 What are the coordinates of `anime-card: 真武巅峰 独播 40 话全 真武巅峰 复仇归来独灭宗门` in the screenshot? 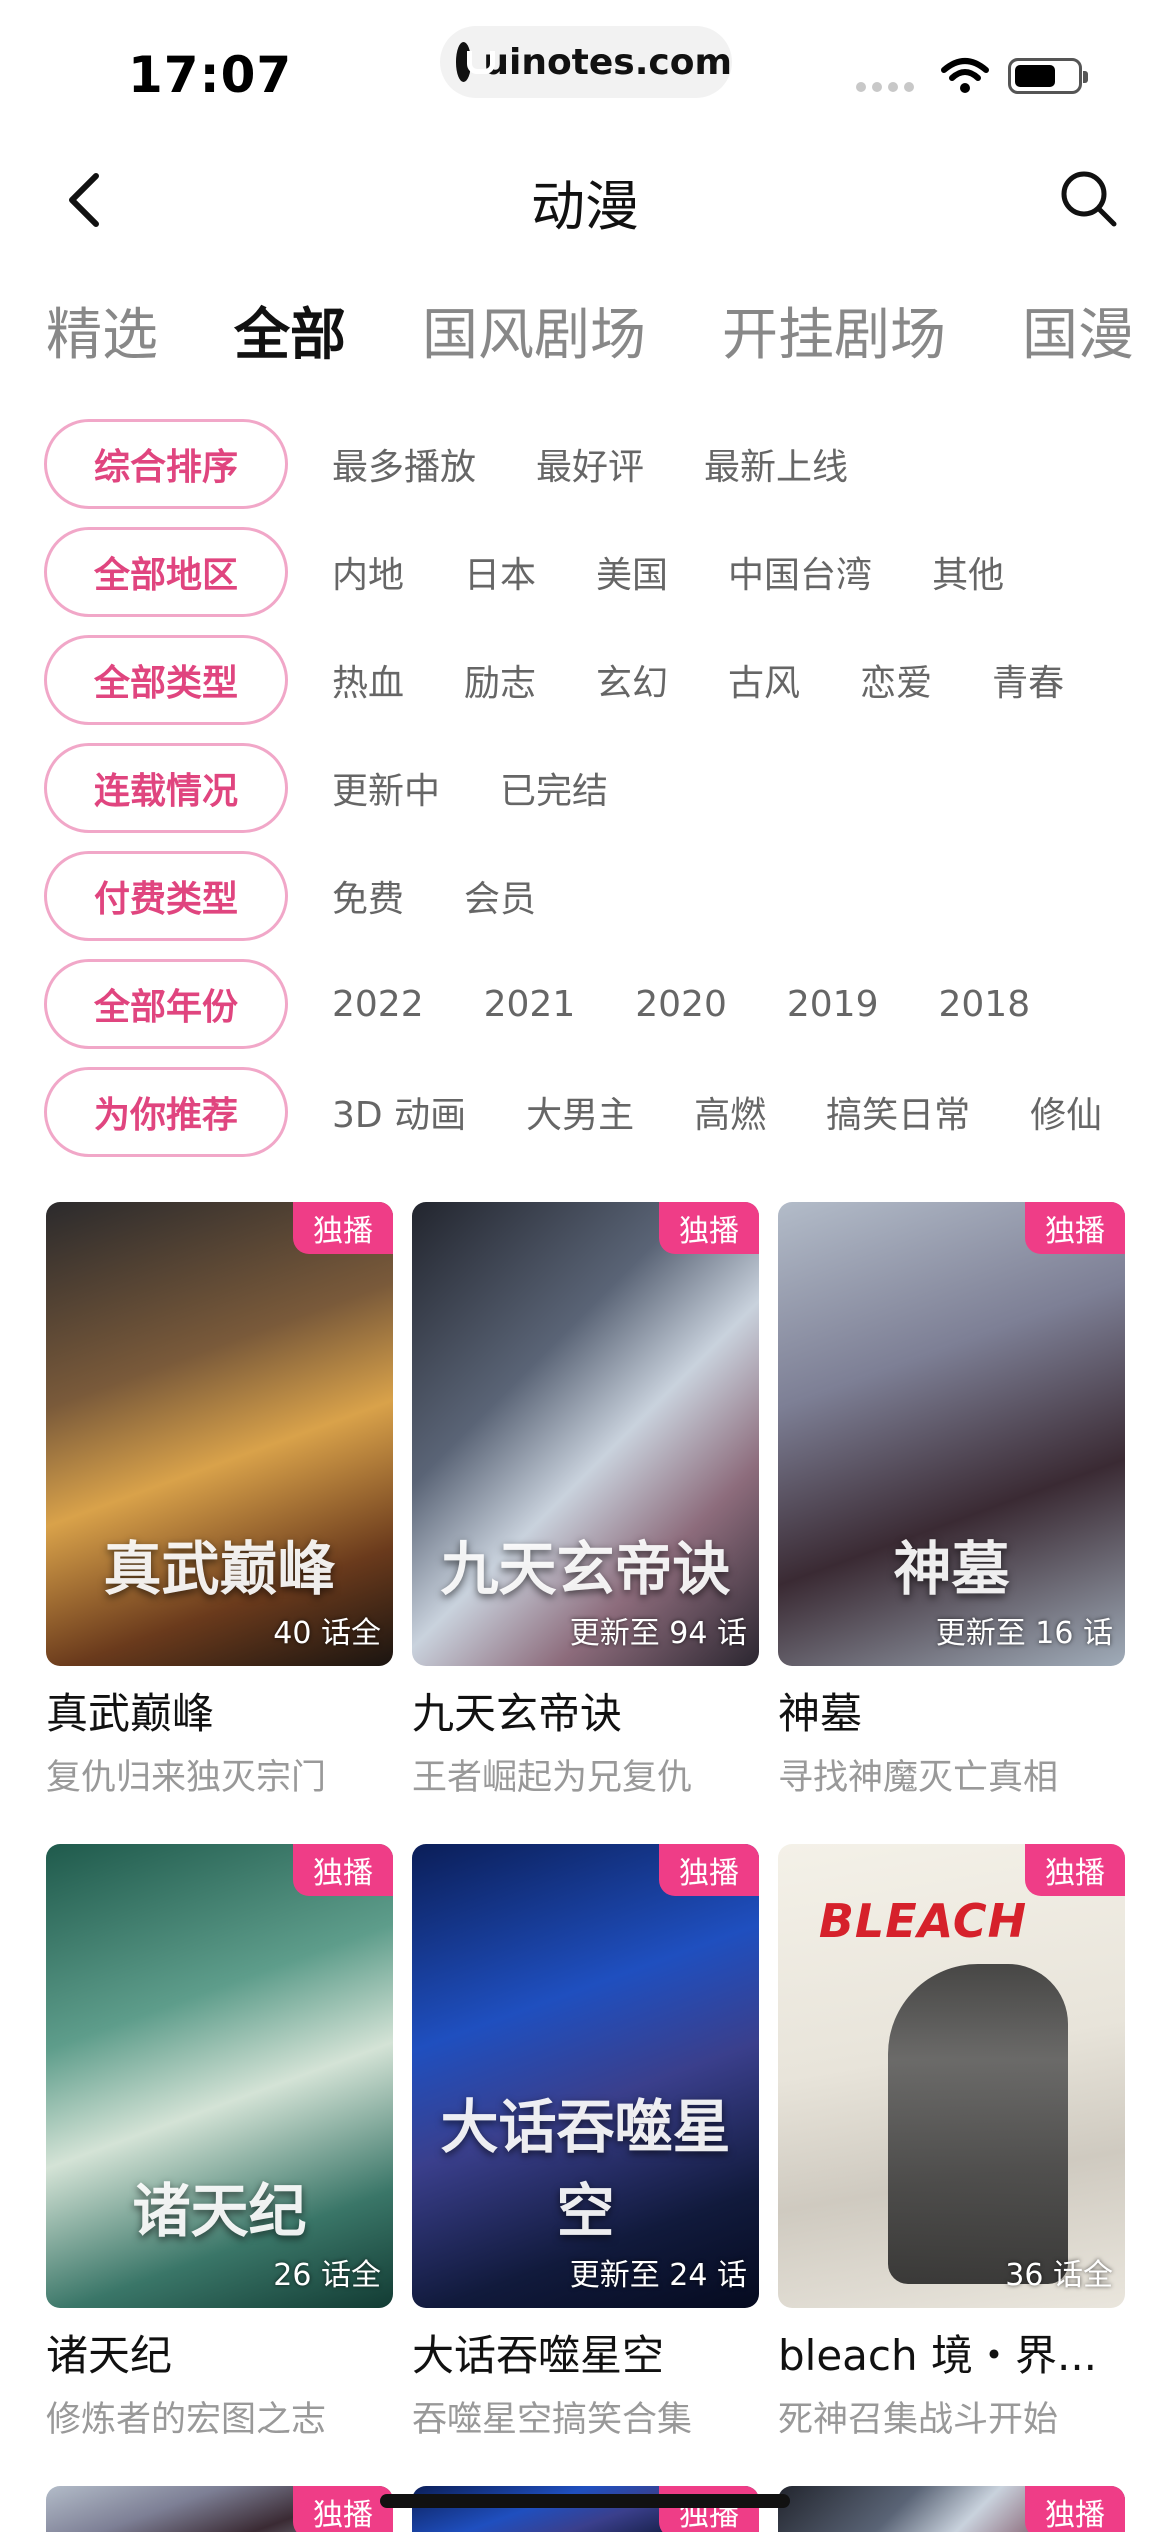 It's located at (219, 1501).